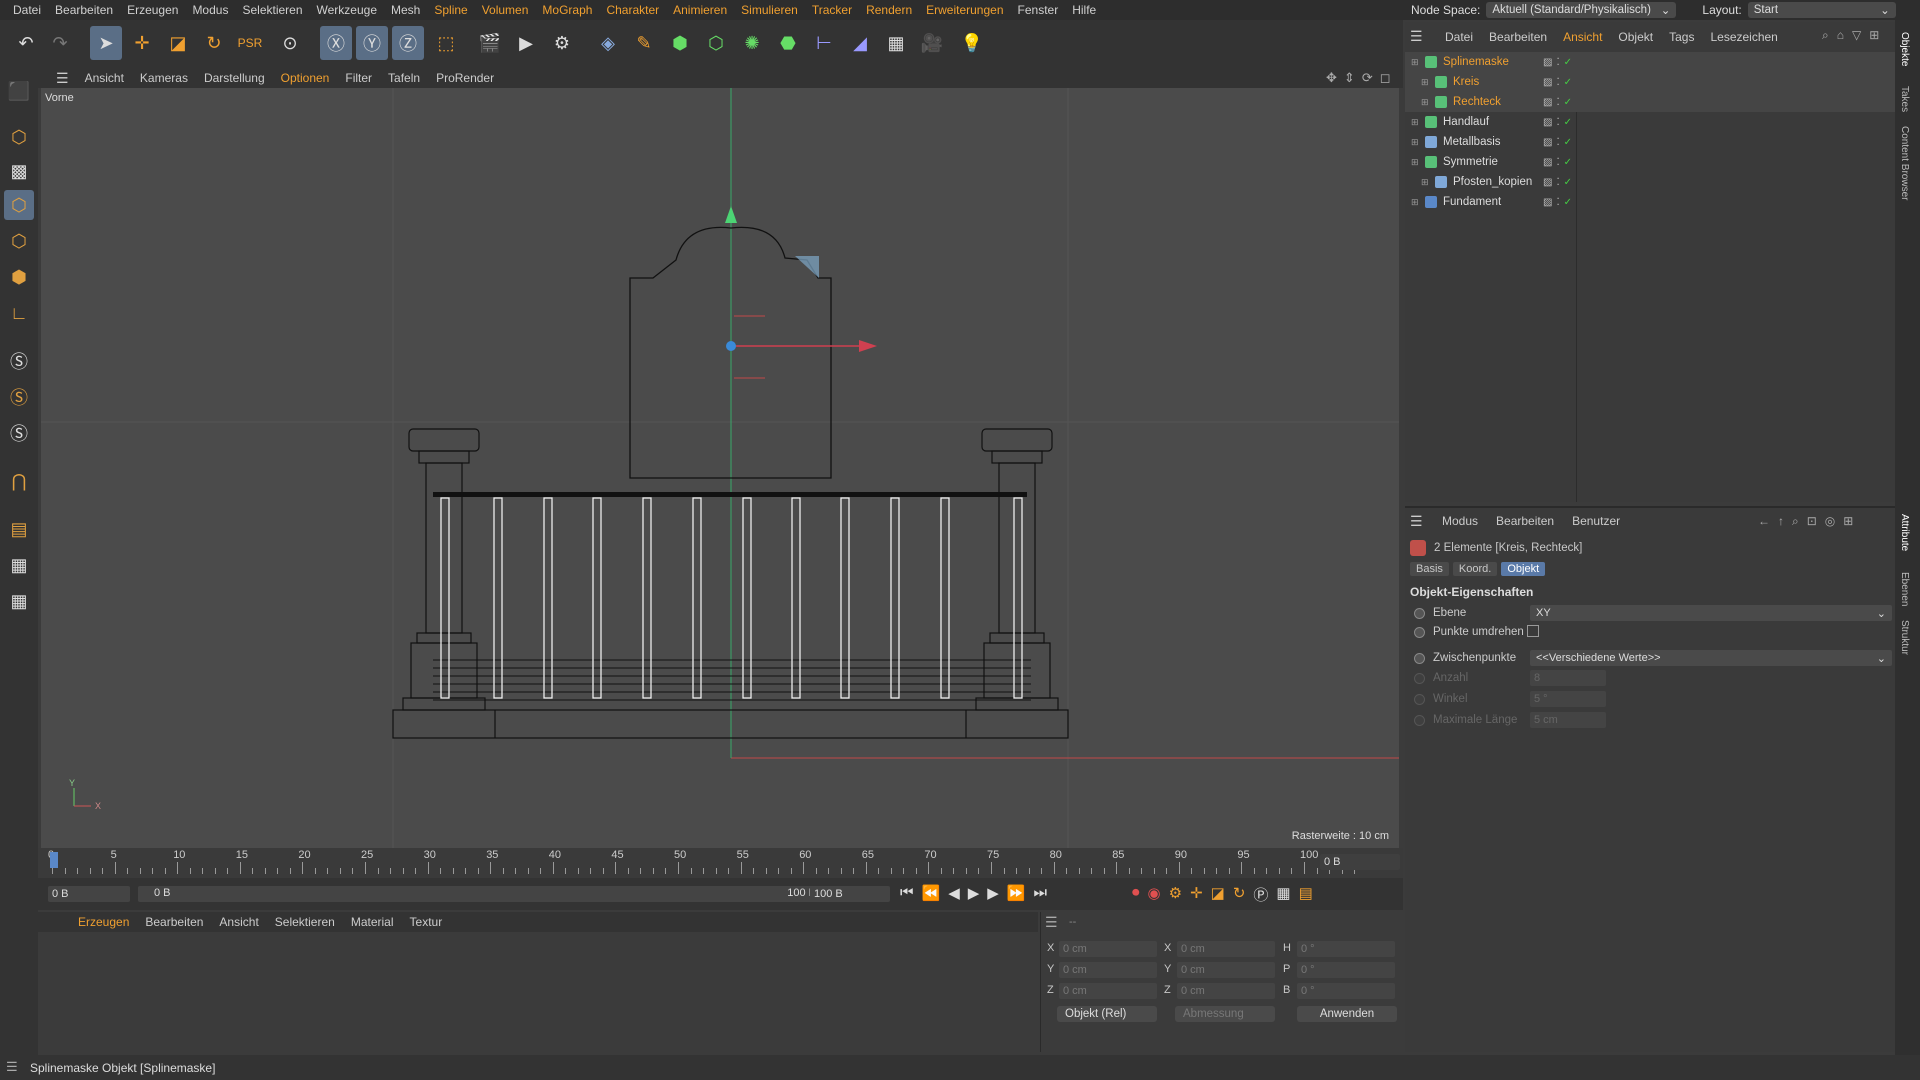  Describe the element at coordinates (731, 214) in the screenshot. I see `gizmo-y-arrow` at that location.